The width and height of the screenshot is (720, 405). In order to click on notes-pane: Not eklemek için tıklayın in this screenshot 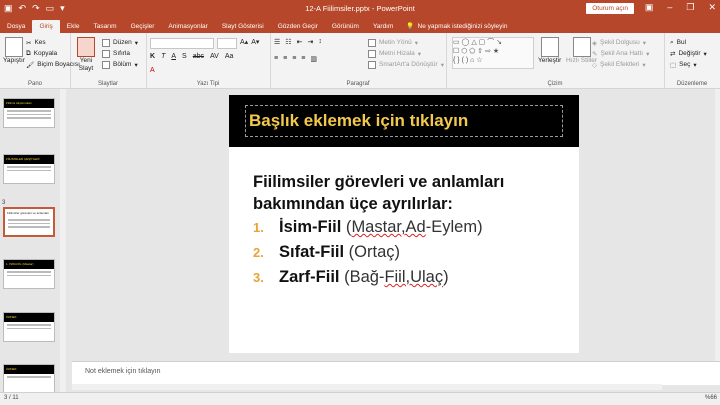, I will do `click(396, 373)`.